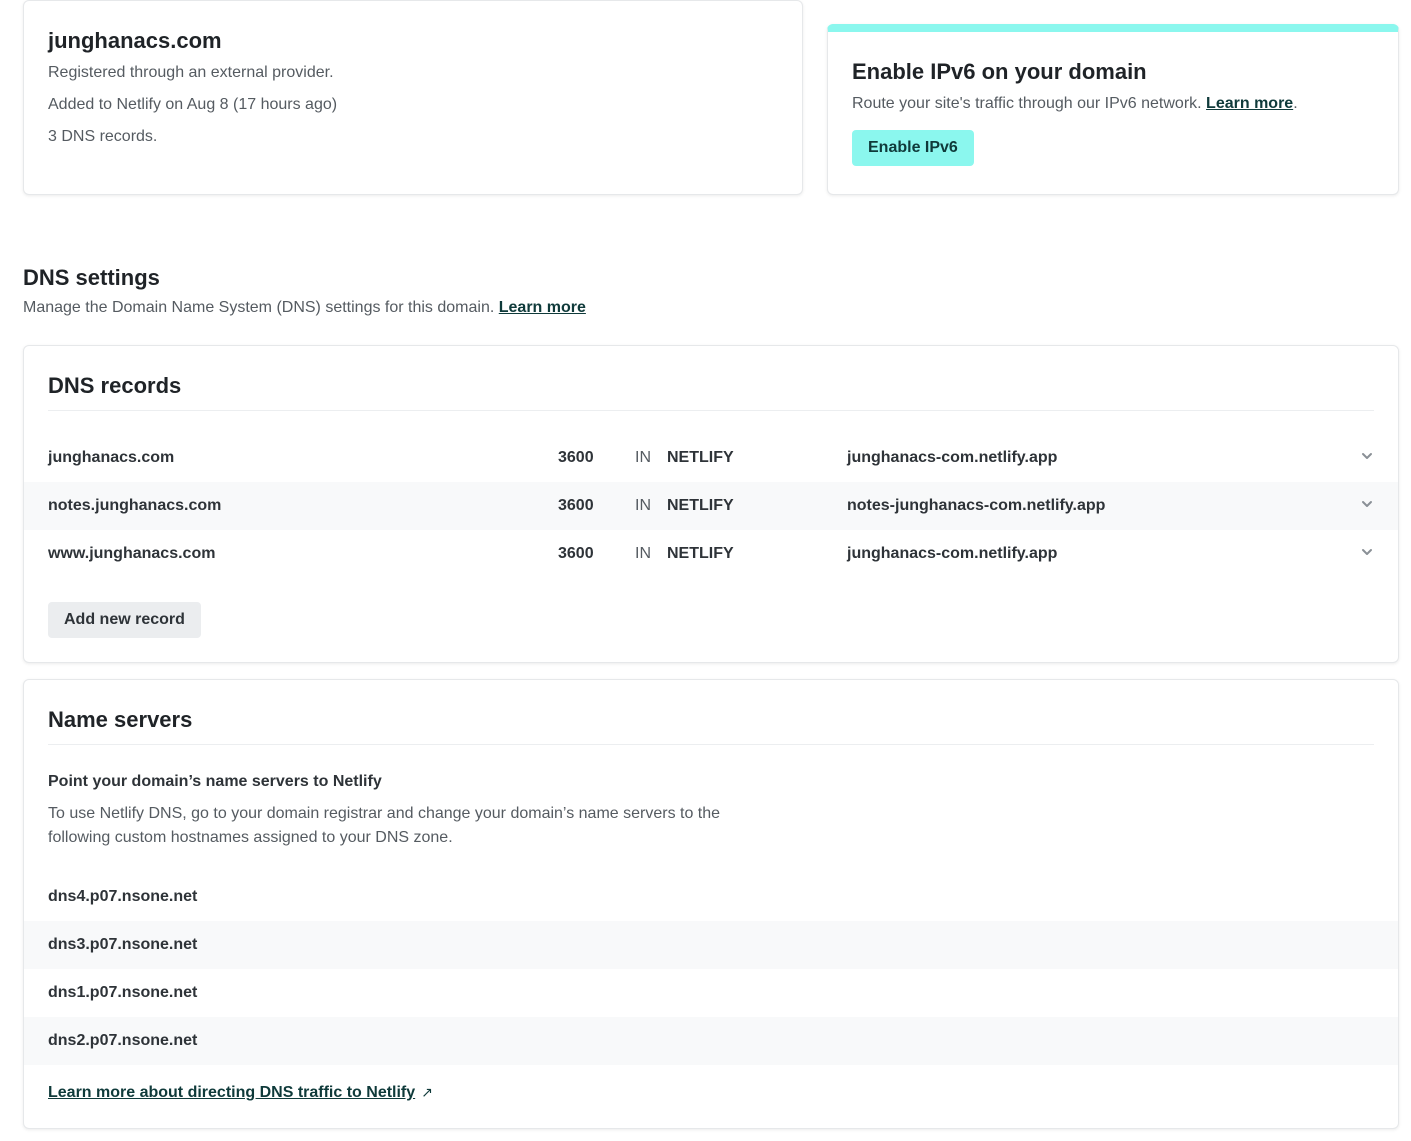 This screenshot has width=1411, height=1141. I want to click on domain-records-count: 3 DNS records., so click(103, 136).